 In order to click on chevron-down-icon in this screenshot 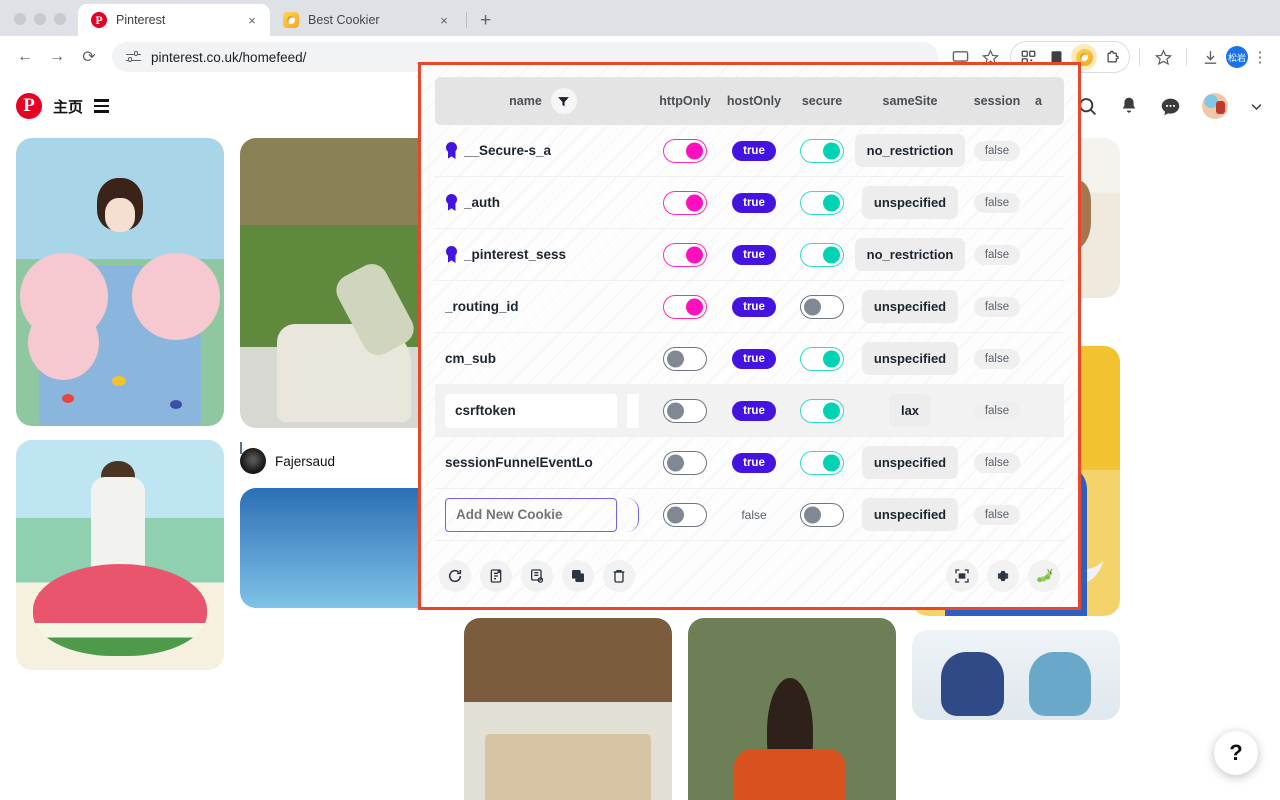, I will do `click(1256, 106)`.